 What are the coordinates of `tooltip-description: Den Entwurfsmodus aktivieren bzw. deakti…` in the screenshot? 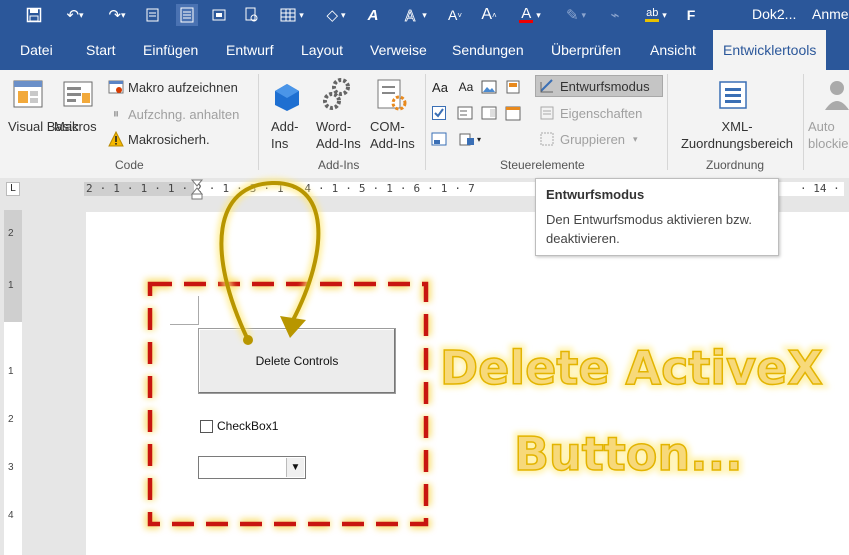 It's located at (649, 229).